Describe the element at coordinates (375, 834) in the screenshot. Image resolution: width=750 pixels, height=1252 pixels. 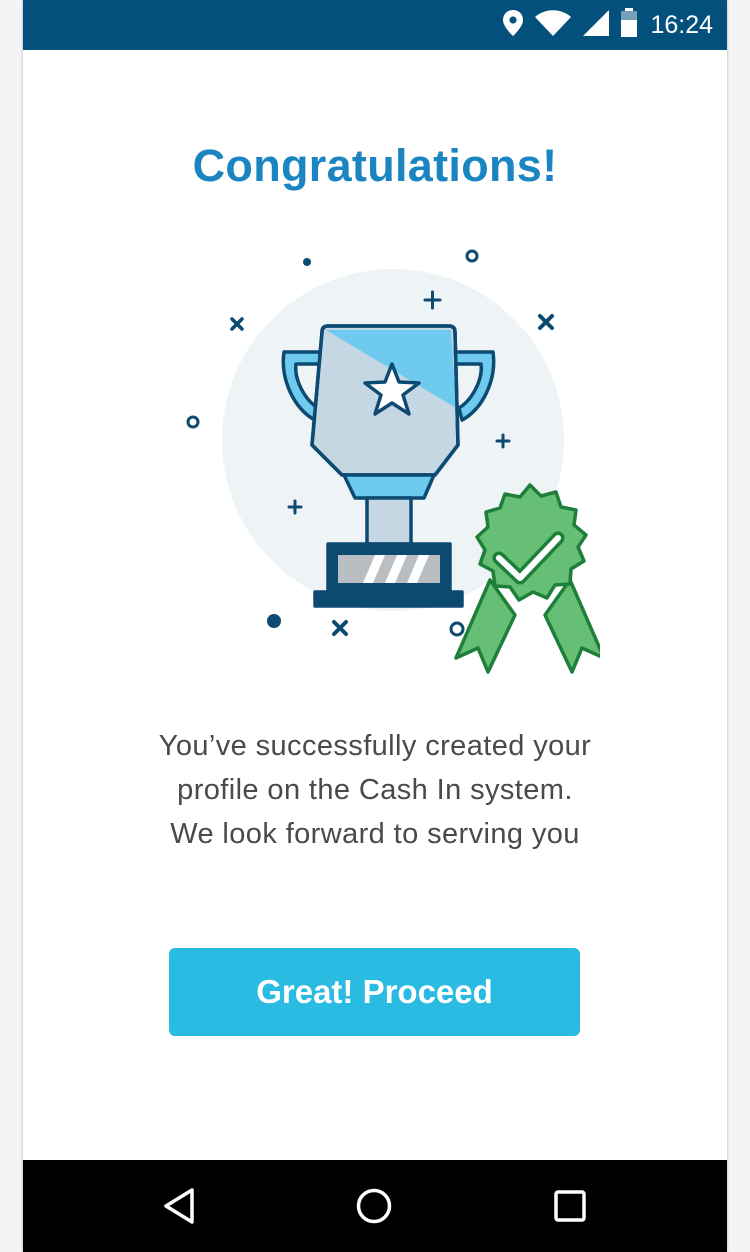
I see `message-line-3: We look forward to serving you` at that location.